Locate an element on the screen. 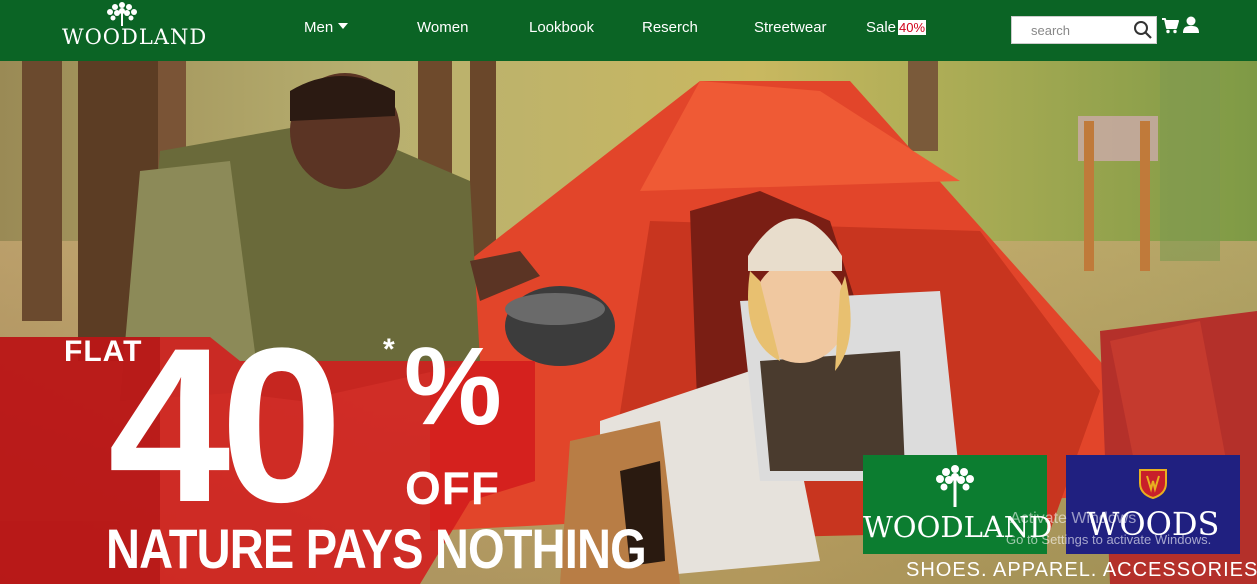 This screenshot has height=584, width=1257. search-input is located at coordinates (1071, 30).